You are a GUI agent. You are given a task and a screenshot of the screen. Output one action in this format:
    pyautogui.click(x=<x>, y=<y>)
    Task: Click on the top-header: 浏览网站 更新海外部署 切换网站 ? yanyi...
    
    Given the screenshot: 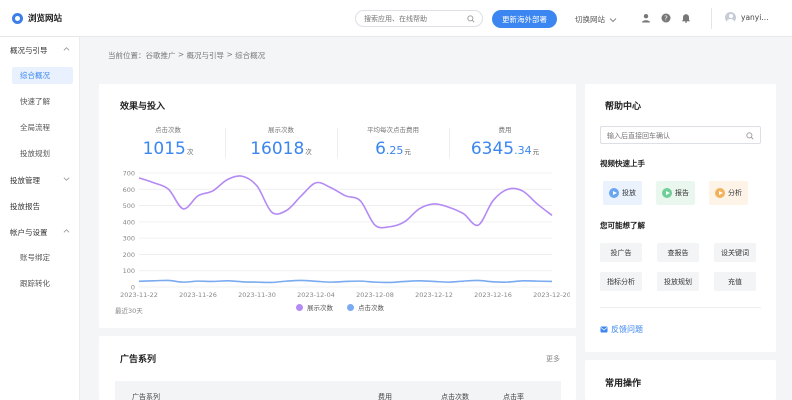 What is the action you would take?
    pyautogui.click(x=396, y=18)
    